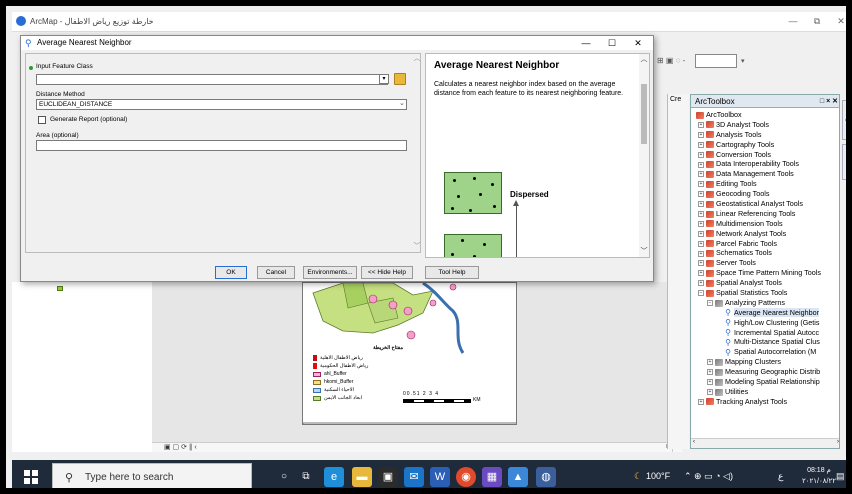 The width and height of the screenshot is (852, 494). What do you see at coordinates (838, 21) in the screenshot?
I see `close-button: ✕` at bounding box center [838, 21].